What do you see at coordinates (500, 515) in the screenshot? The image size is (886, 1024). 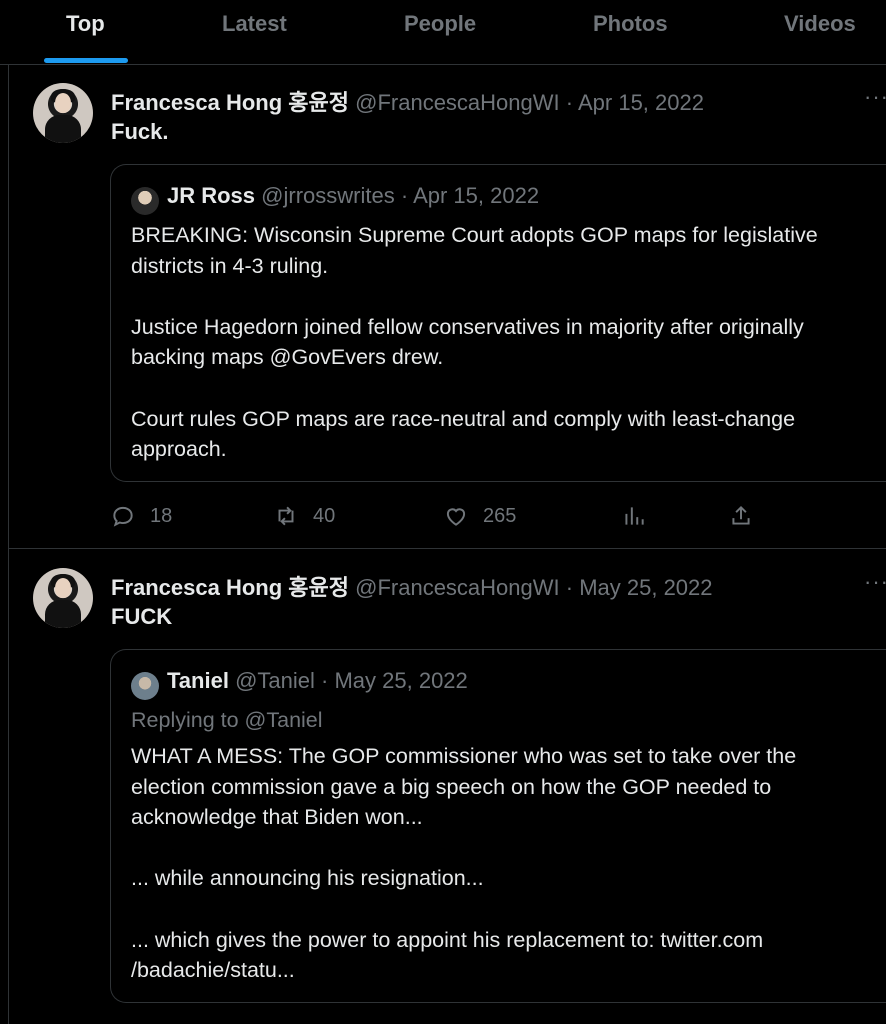 I see `like-count: 265` at bounding box center [500, 515].